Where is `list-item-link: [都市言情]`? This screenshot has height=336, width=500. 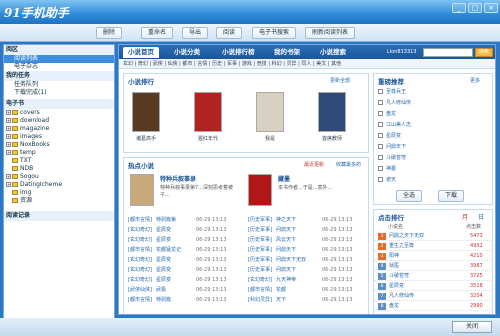 list-item-link: [都市言情] is located at coordinates (260, 290).